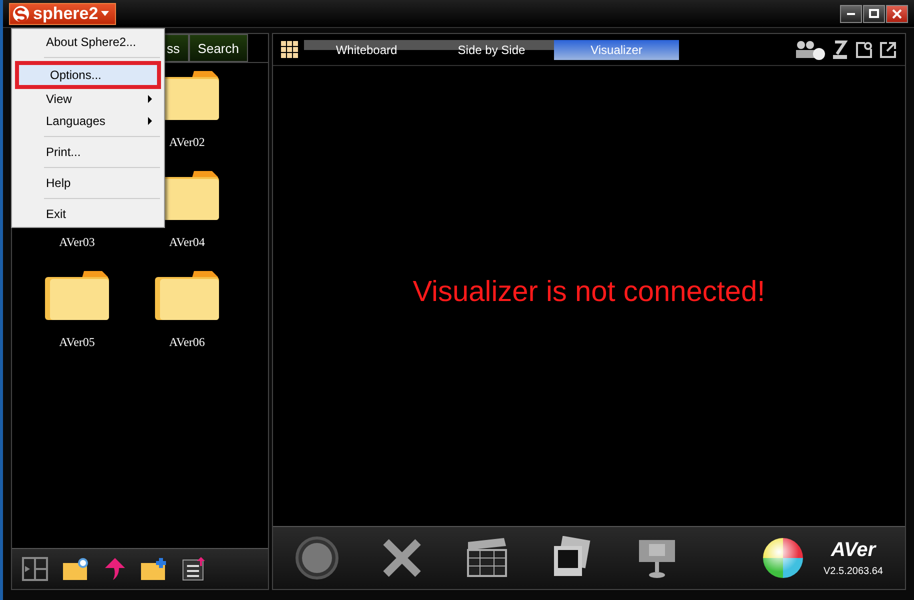  I want to click on close-icon, so click(897, 13).